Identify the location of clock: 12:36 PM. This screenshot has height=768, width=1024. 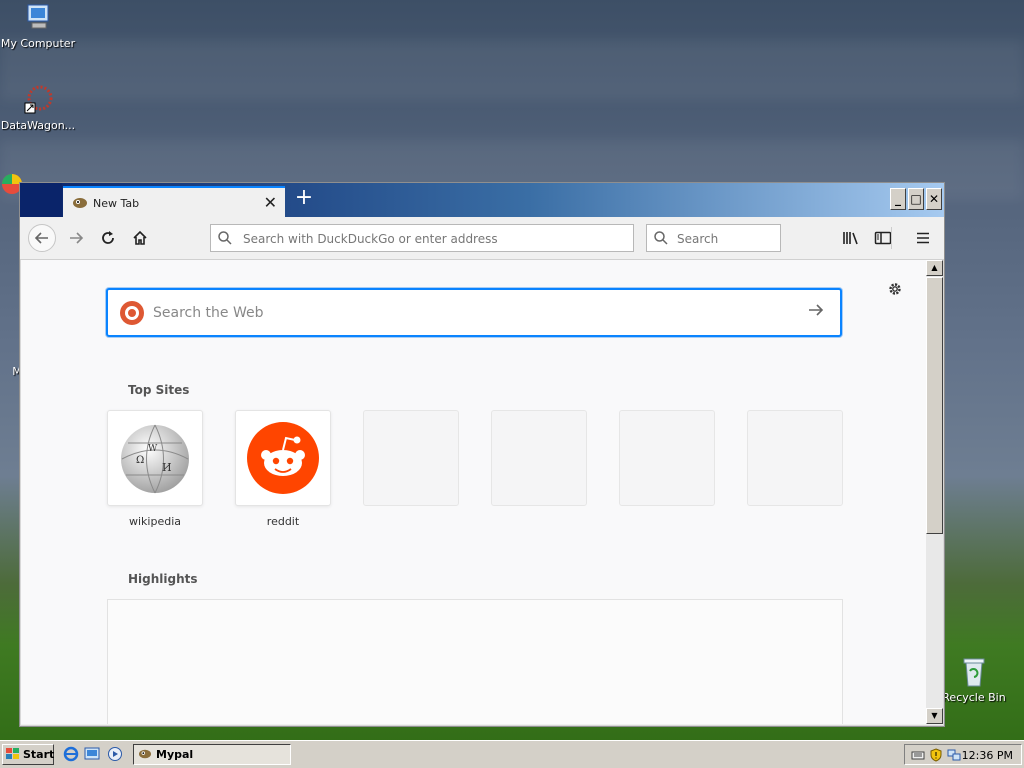
(987, 755).